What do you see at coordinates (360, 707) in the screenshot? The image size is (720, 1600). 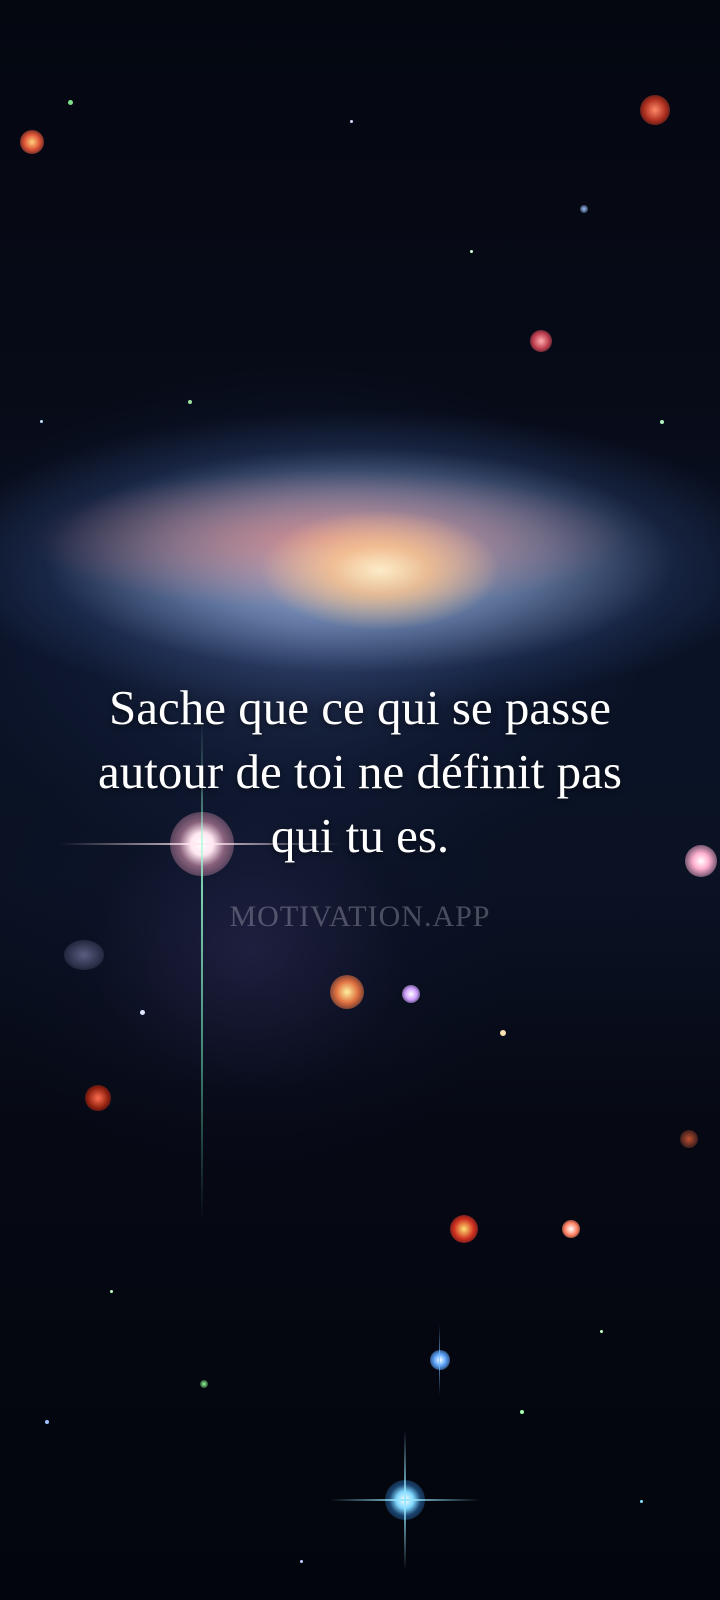 I see `quote-line: Sache que ce qui se passe` at bounding box center [360, 707].